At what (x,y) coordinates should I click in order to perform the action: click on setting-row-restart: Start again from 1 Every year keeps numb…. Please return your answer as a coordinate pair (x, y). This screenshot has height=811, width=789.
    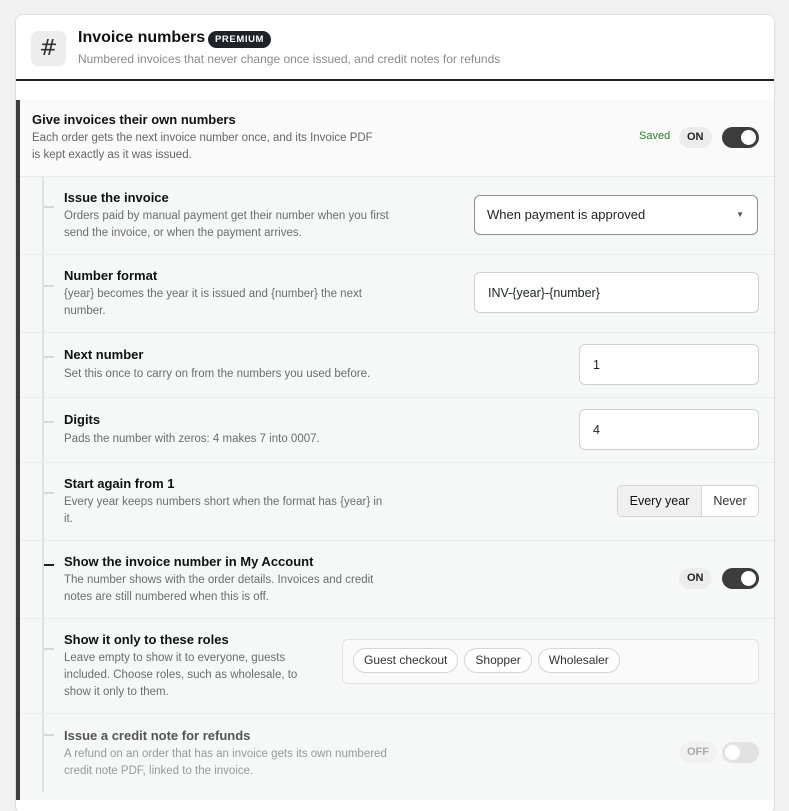
    Looking at the image, I should click on (397, 502).